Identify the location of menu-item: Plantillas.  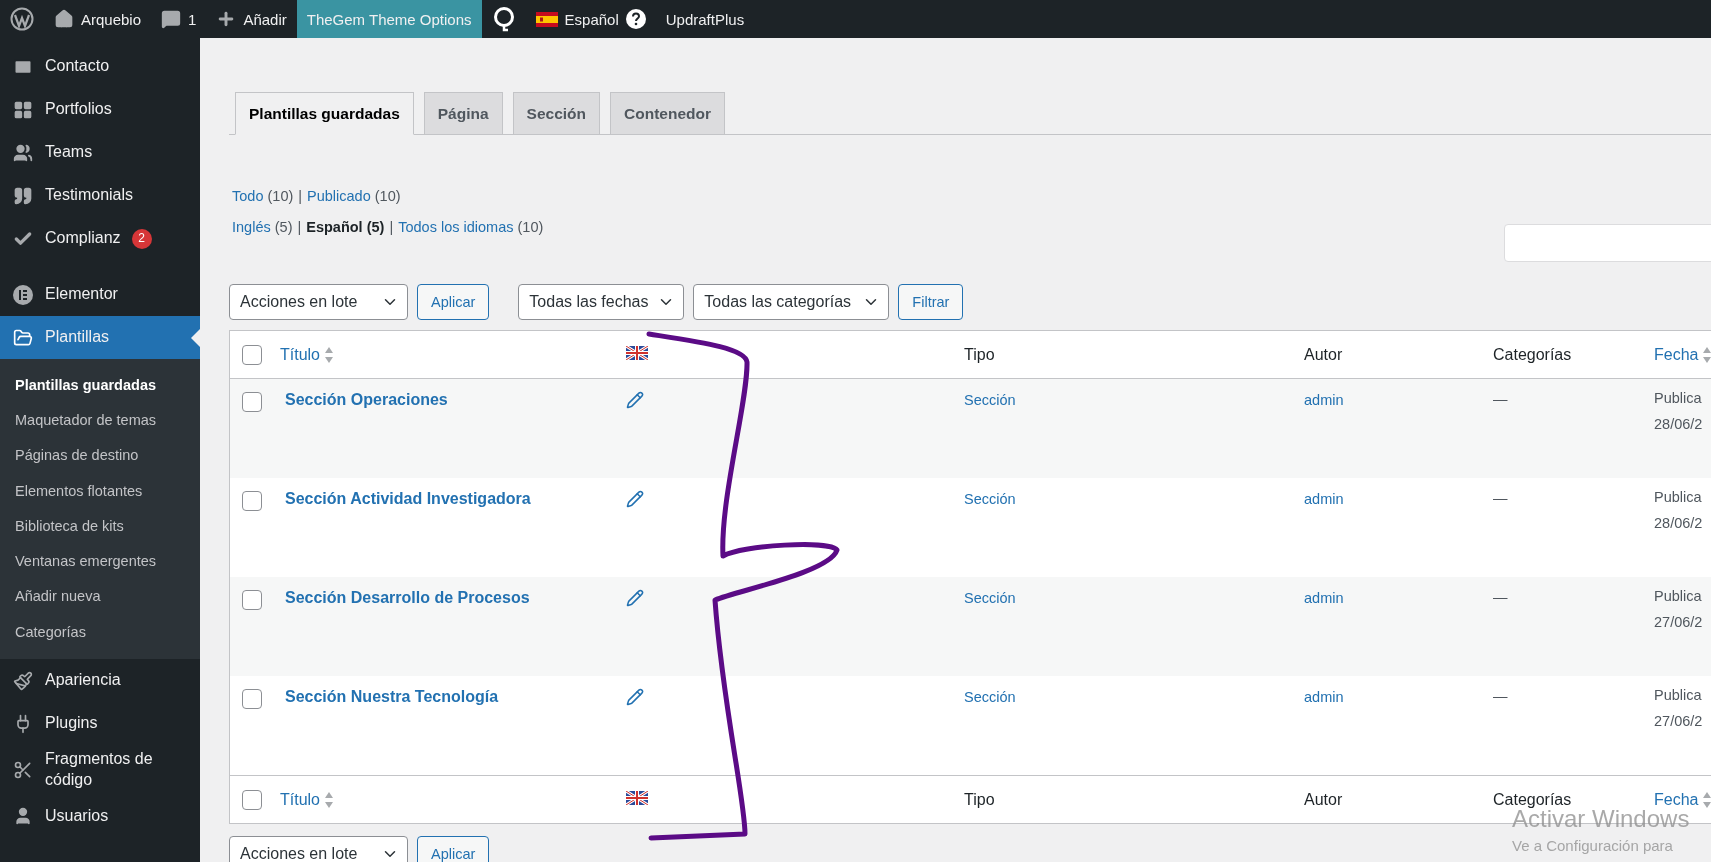
(100, 337).